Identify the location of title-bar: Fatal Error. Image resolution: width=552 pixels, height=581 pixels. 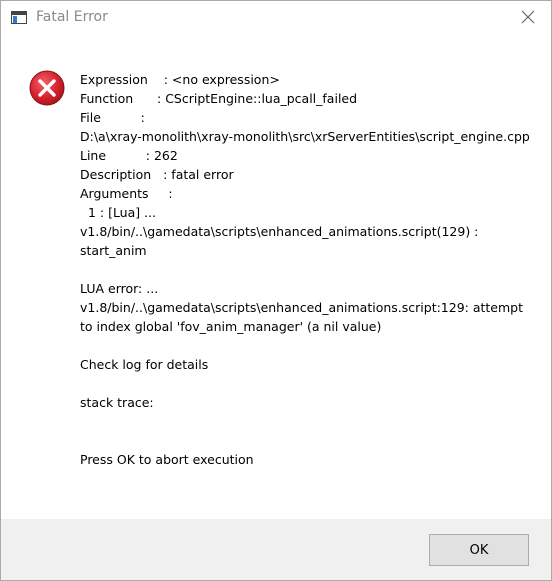
(276, 17).